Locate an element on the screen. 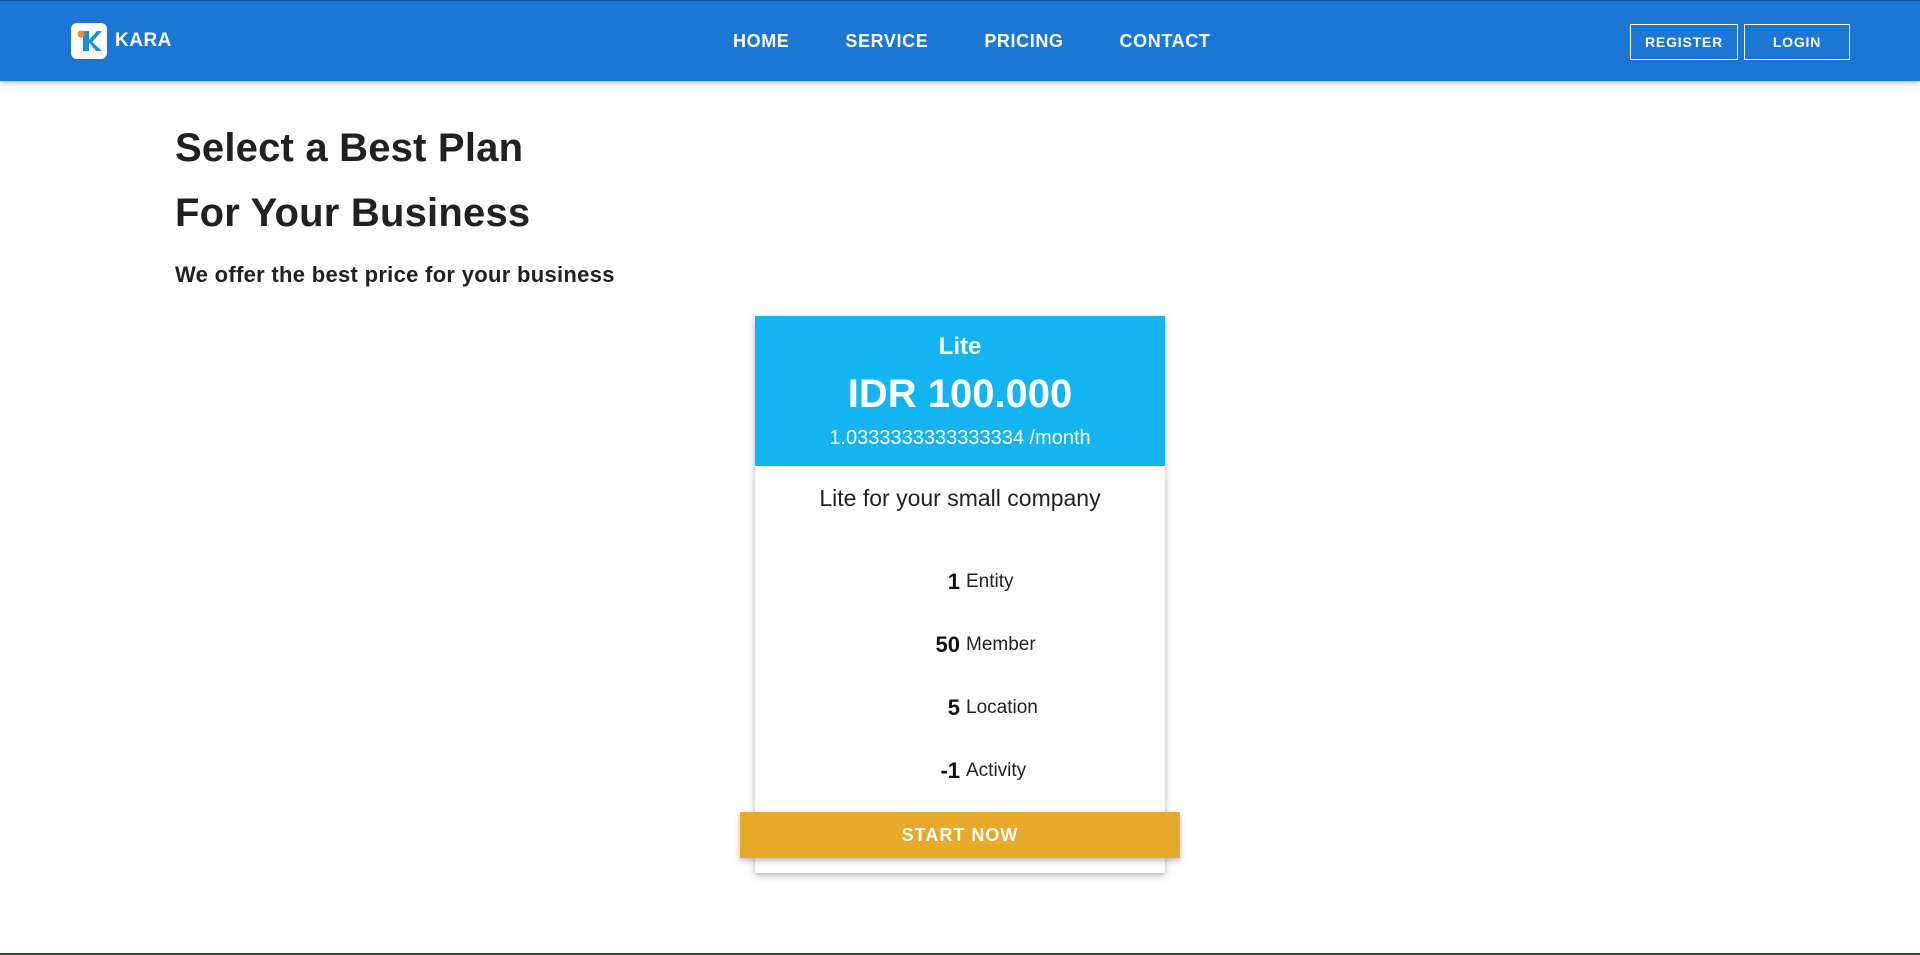 The image size is (1920, 955). feature-label: Entity is located at coordinates (990, 581).